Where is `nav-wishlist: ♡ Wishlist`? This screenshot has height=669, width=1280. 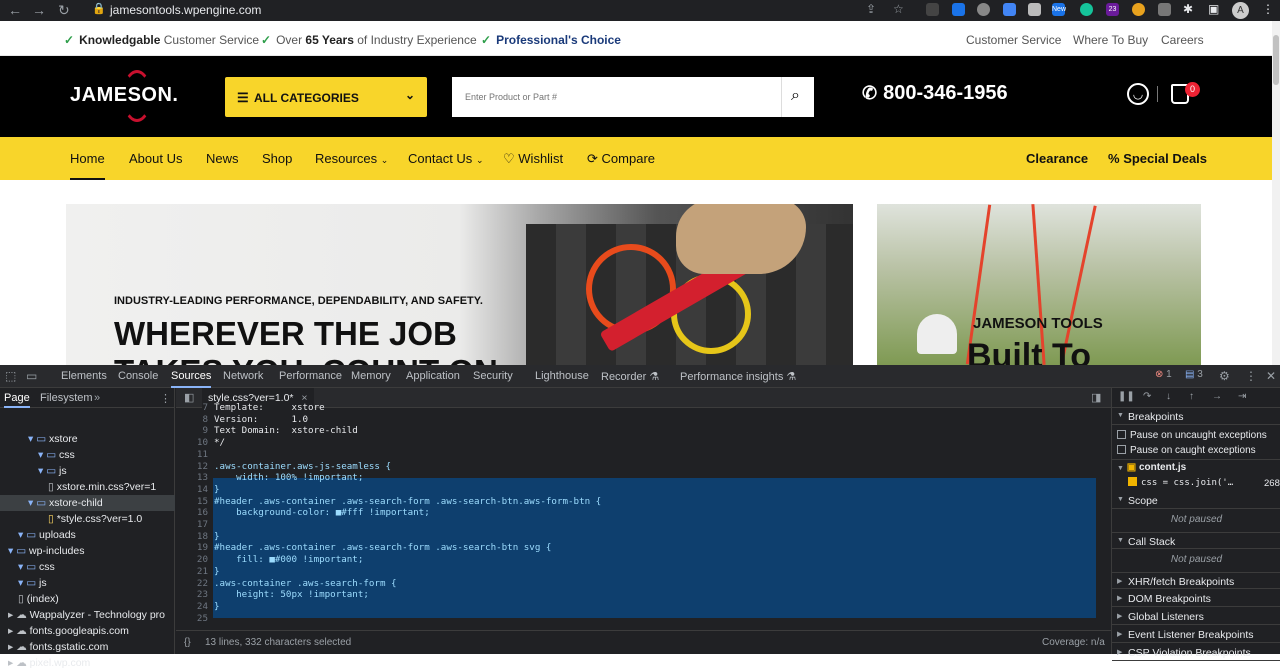
nav-wishlist: ♡ Wishlist is located at coordinates (533, 159).